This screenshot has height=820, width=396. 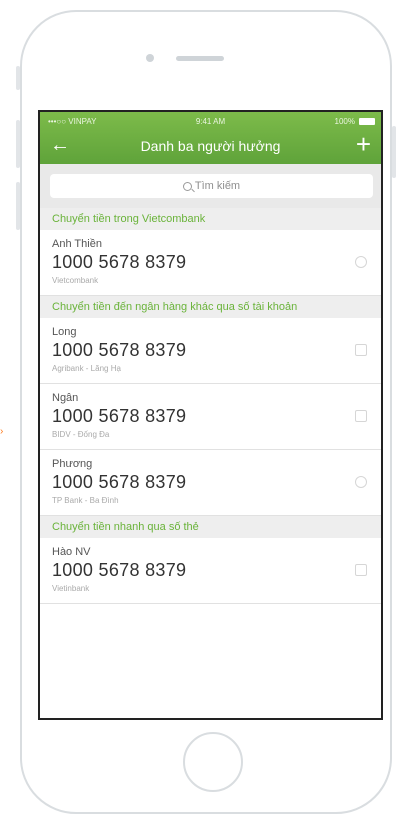 I want to click on section-header: Chuyển tiền trong Vietcombank, so click(x=210, y=219).